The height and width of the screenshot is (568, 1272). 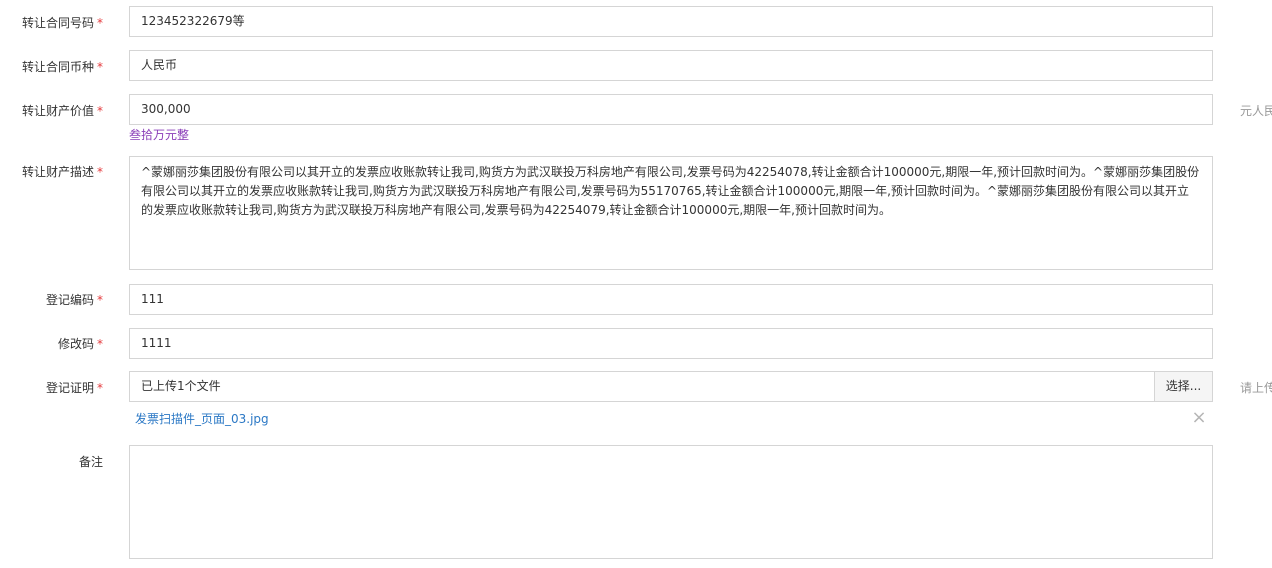 What do you see at coordinates (62, 67) in the screenshot?
I see `currency-label: 转让合同币种 *` at bounding box center [62, 67].